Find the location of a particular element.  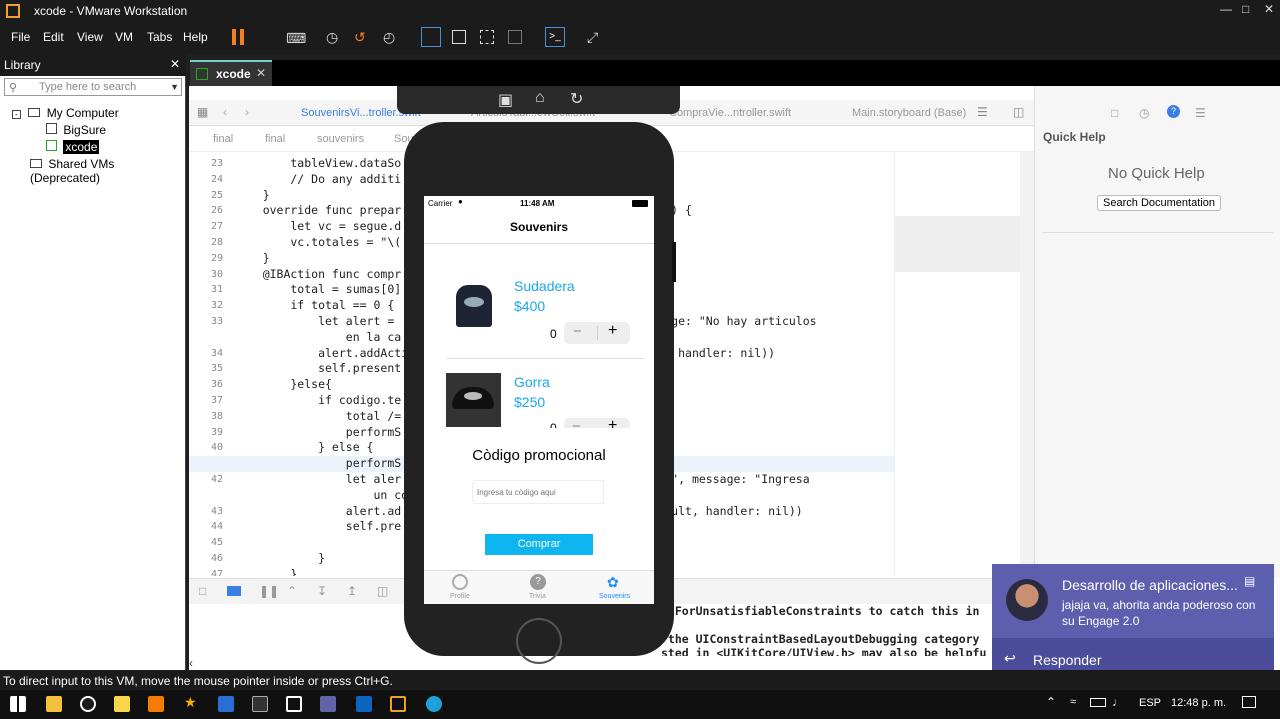

tree-item-xcode: xcode is located at coordinates (73, 147).